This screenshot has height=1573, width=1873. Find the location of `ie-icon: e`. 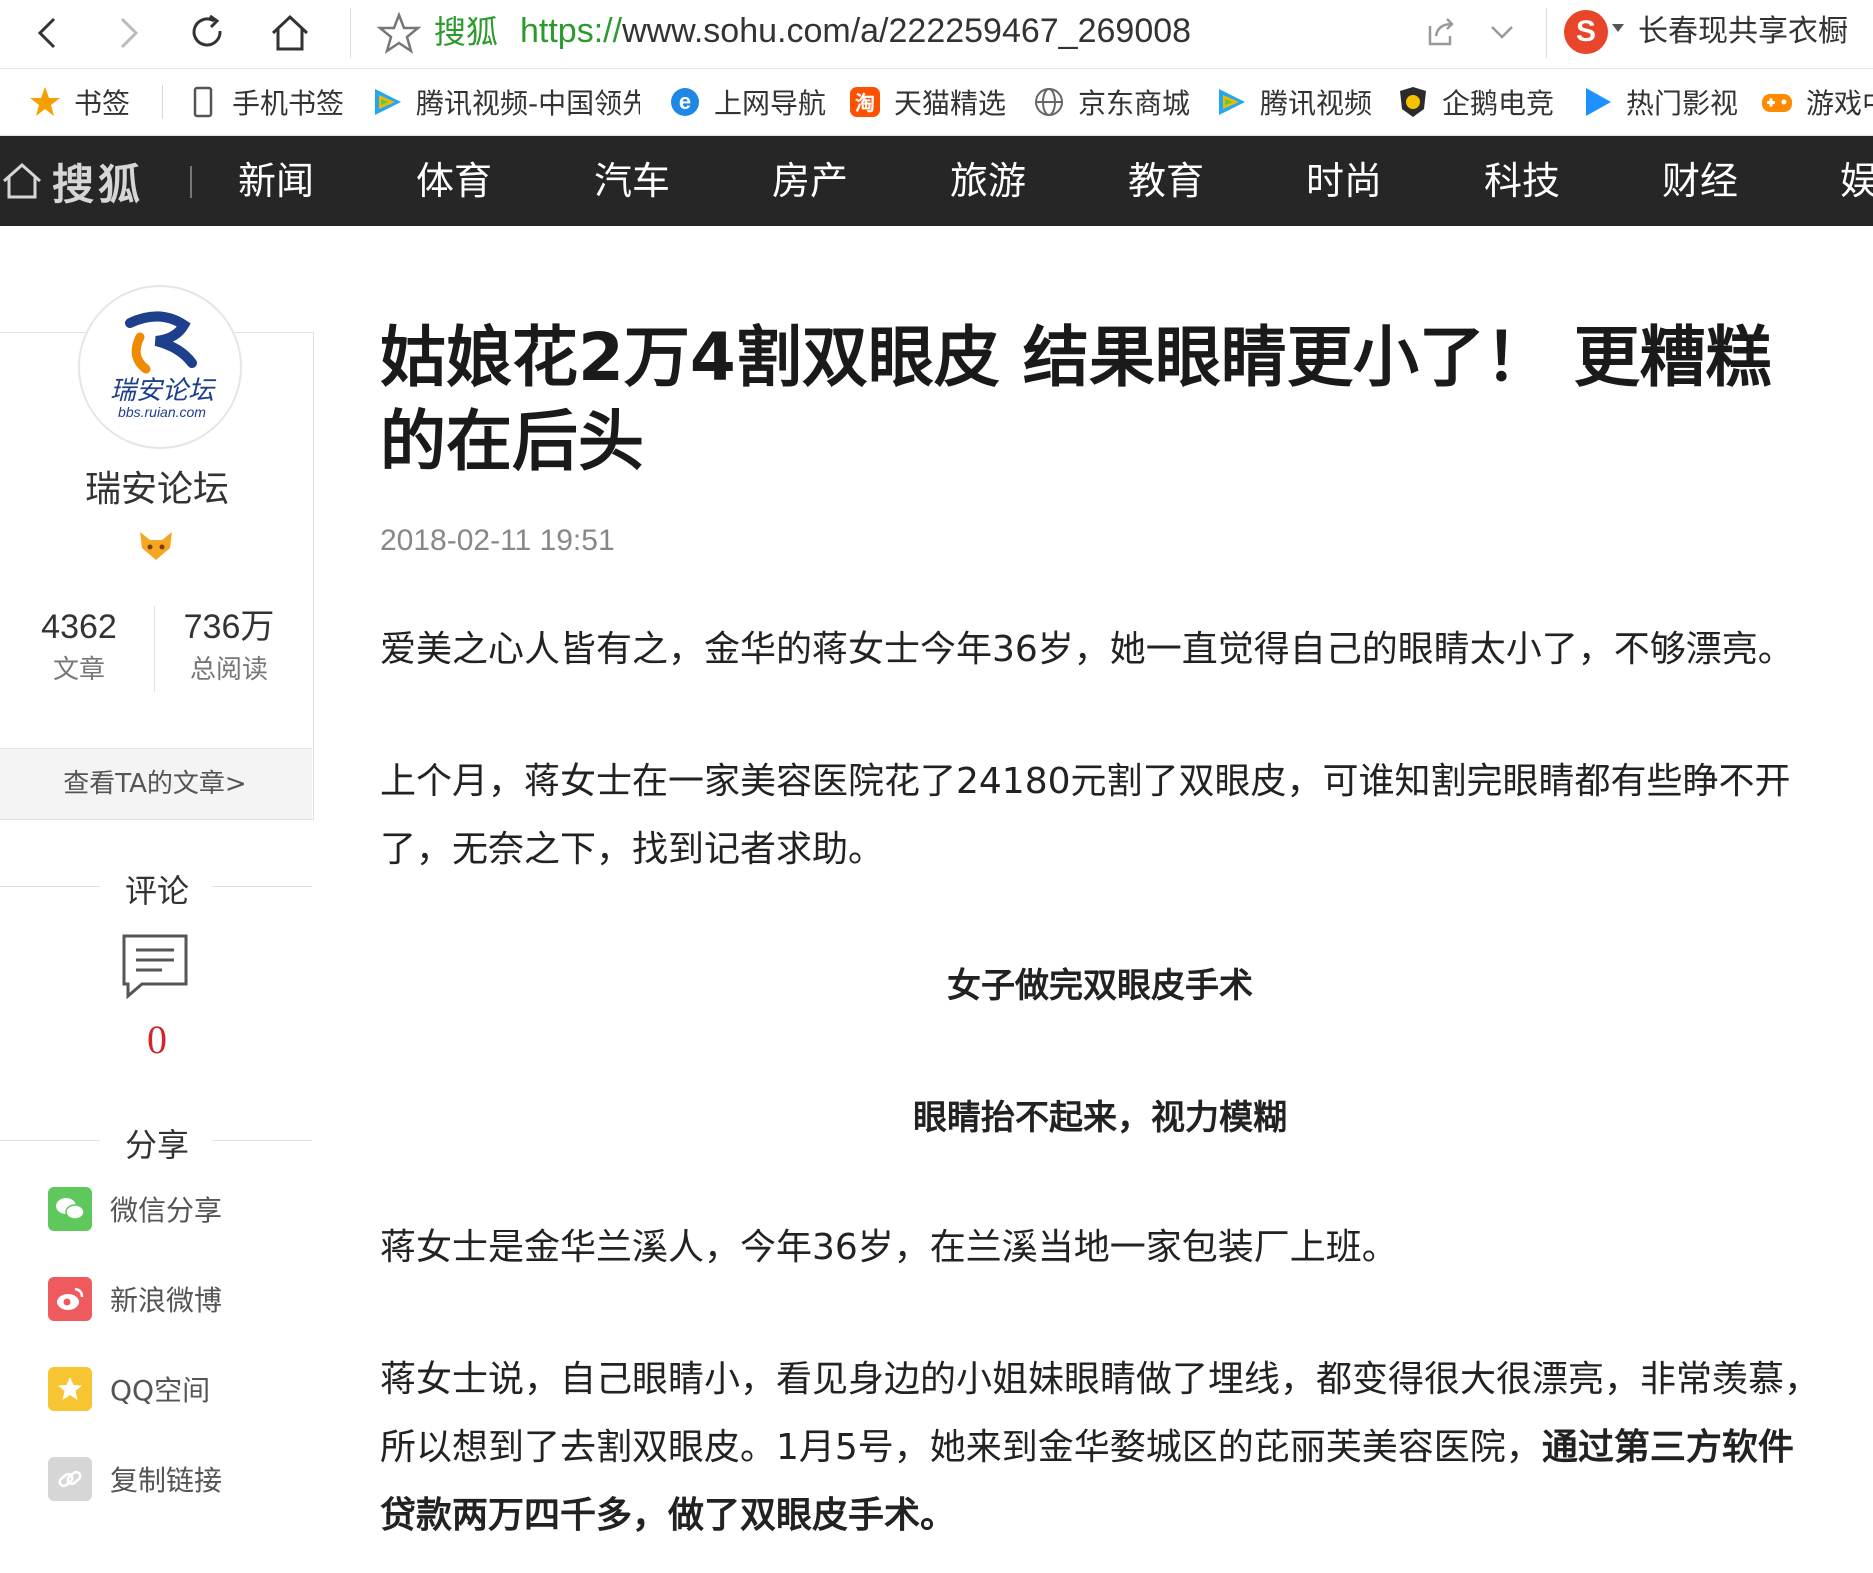

ie-icon: e is located at coordinates (685, 102).